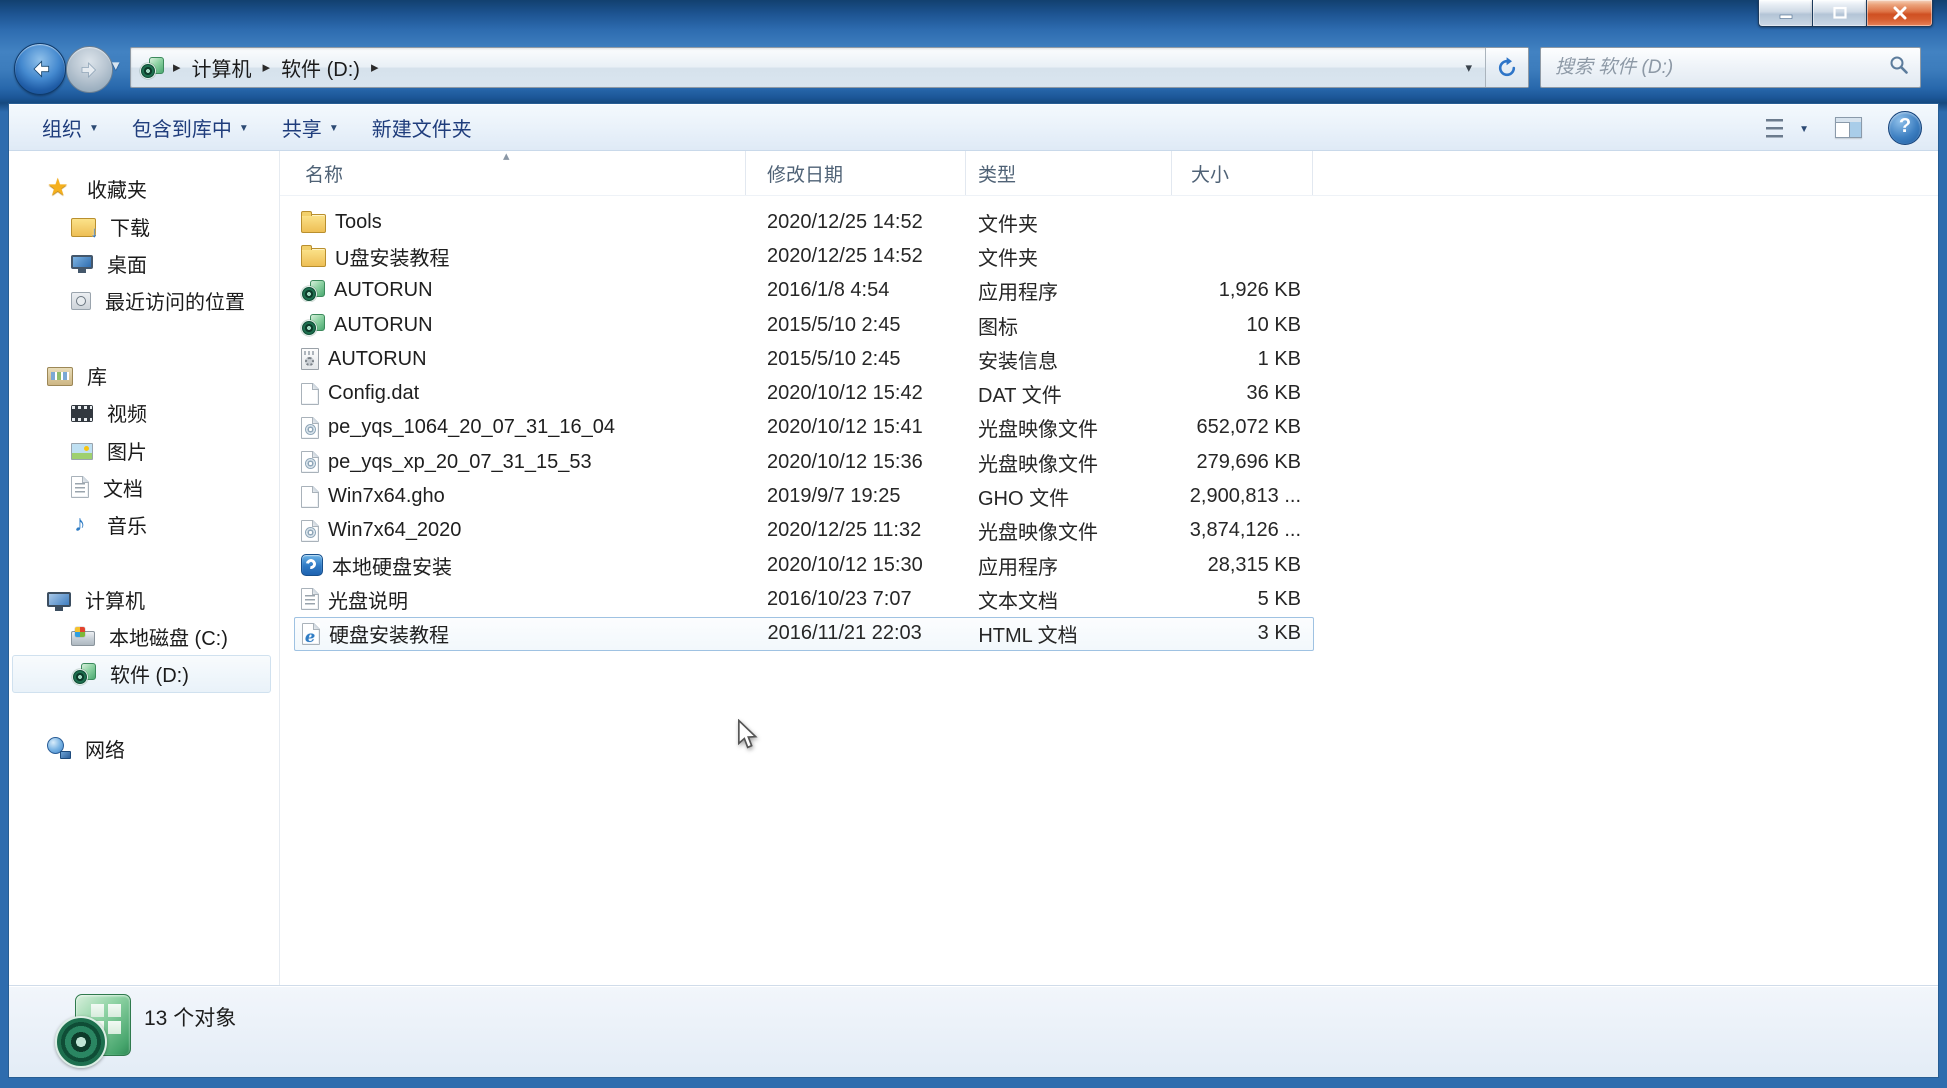 This screenshot has height=1088, width=1947. I want to click on command-toolbar: 组织 包含到库中 共享 新建文件夹, so click(973, 127).